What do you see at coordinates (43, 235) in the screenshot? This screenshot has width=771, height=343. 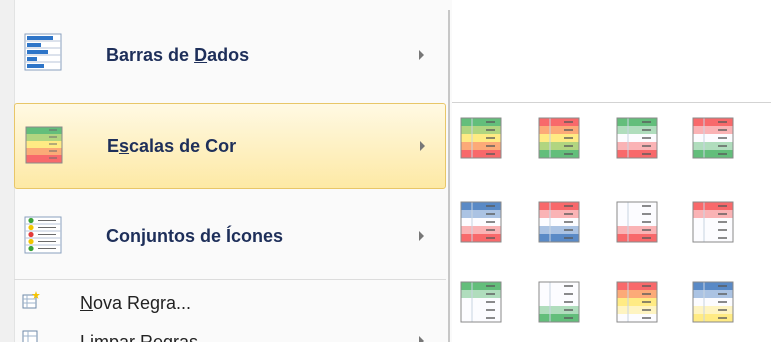 I see `icon-sets-icon` at bounding box center [43, 235].